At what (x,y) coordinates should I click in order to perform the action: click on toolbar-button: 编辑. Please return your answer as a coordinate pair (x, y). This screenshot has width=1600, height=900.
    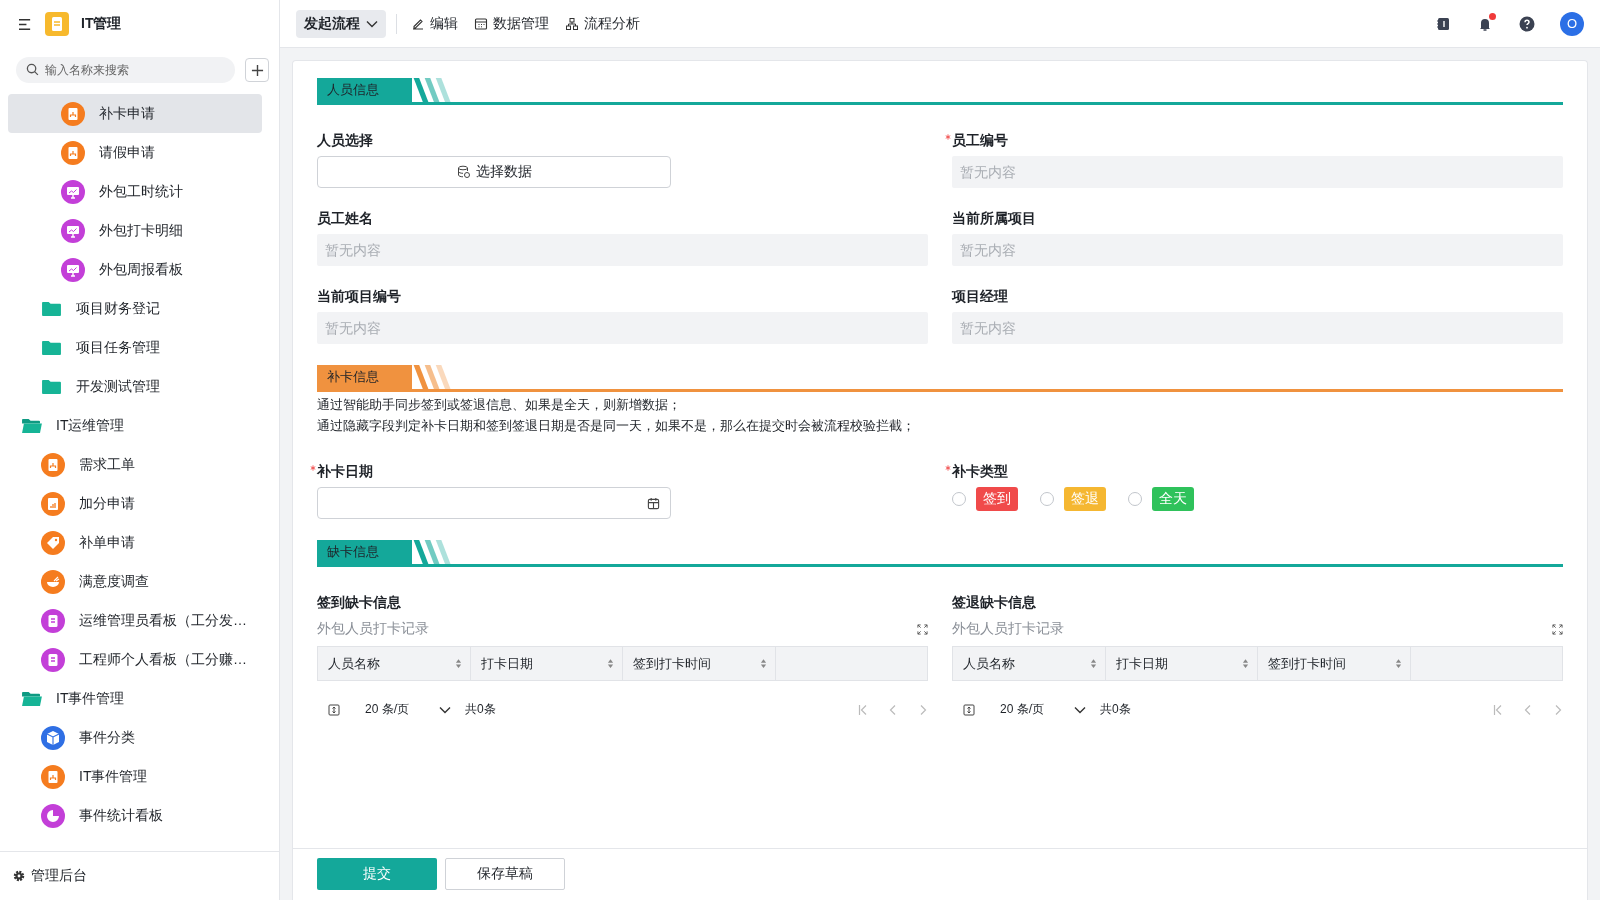
    Looking at the image, I should click on (438, 23).